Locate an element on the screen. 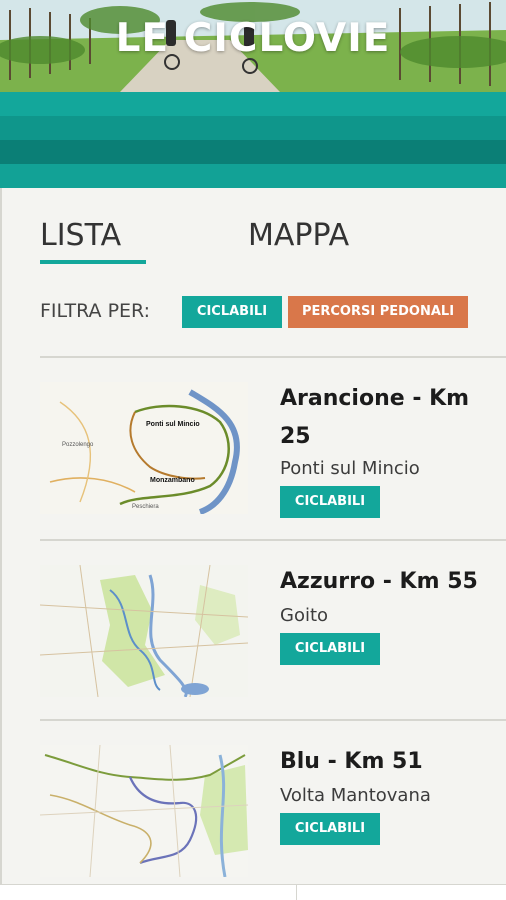 Image resolution: width=506 pixels, height=900 pixels. route-place: Goito is located at coordinates (304, 615).